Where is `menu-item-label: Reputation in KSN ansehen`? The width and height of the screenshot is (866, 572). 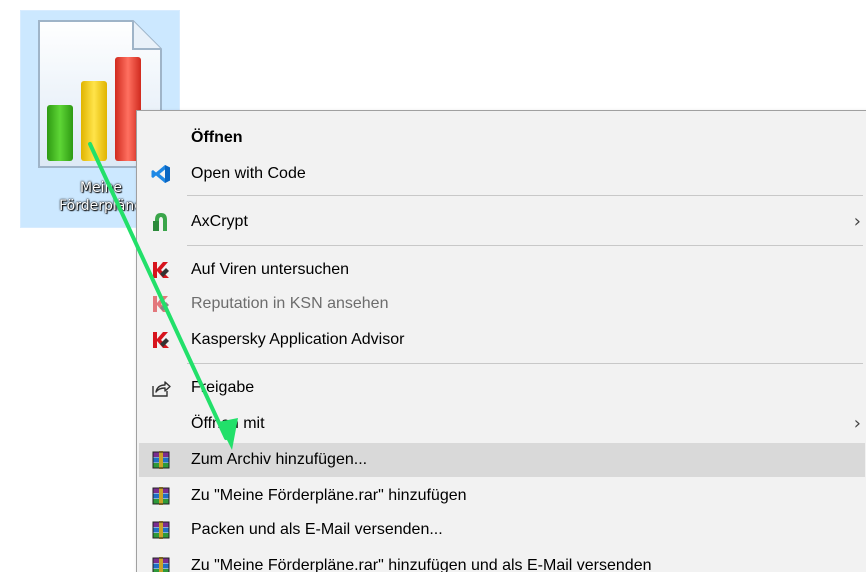
menu-item-label: Reputation in KSN ansehen is located at coordinates (290, 303).